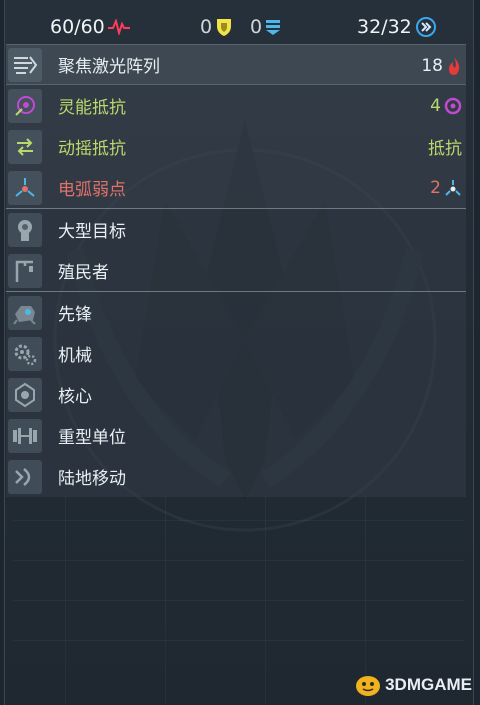  I want to click on shield-stat: 0, so click(216, 27).